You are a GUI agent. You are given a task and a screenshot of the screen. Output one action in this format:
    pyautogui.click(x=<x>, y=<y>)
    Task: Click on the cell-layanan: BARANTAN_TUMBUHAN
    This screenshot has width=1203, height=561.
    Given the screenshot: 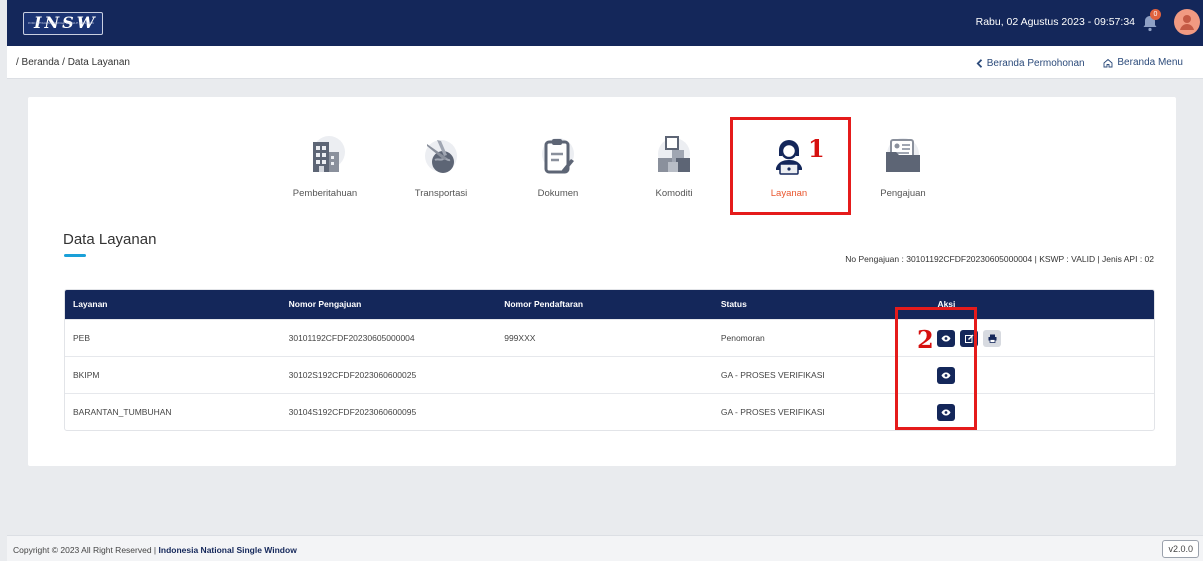 What is the action you would take?
    pyautogui.click(x=122, y=412)
    